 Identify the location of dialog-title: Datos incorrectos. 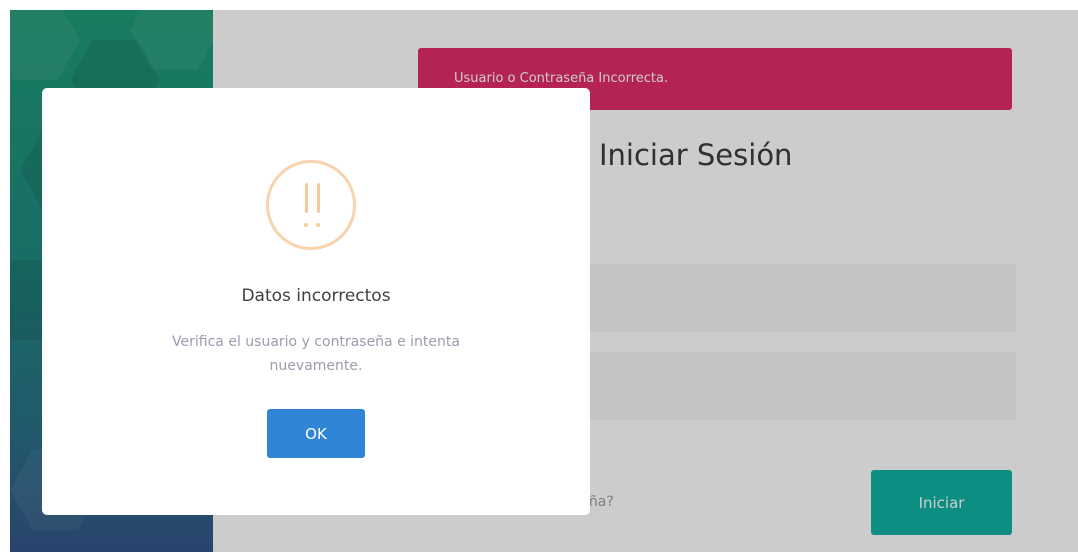
(316, 296).